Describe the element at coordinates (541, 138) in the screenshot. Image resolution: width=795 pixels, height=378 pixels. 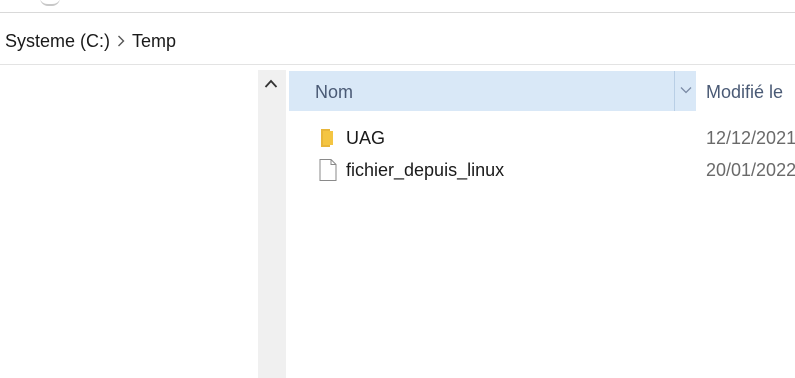
I see `list-item: UAG 12/12/2021` at that location.